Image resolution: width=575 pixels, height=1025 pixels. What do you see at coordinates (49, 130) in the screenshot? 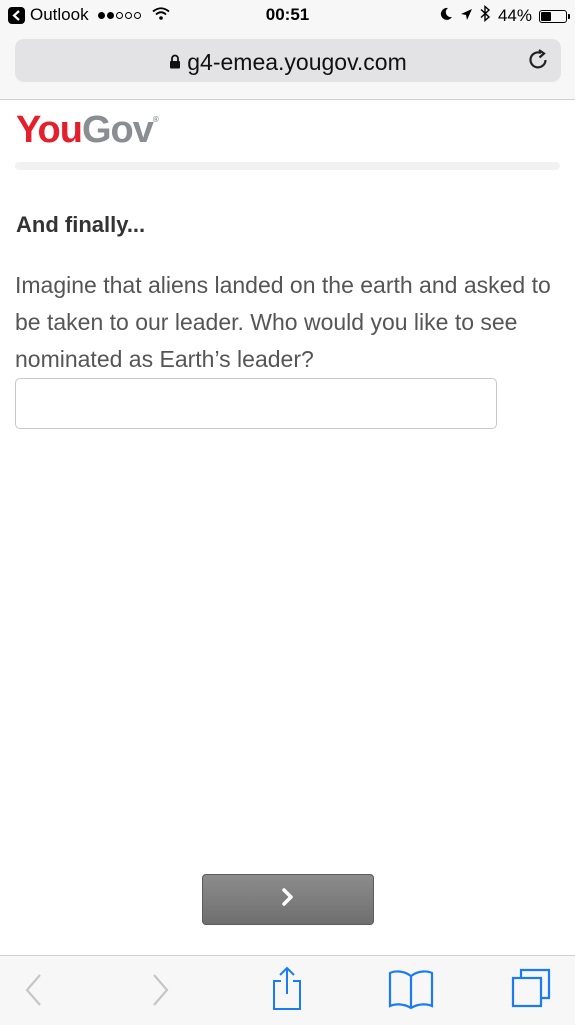
I see `logo-you: You` at bounding box center [49, 130].